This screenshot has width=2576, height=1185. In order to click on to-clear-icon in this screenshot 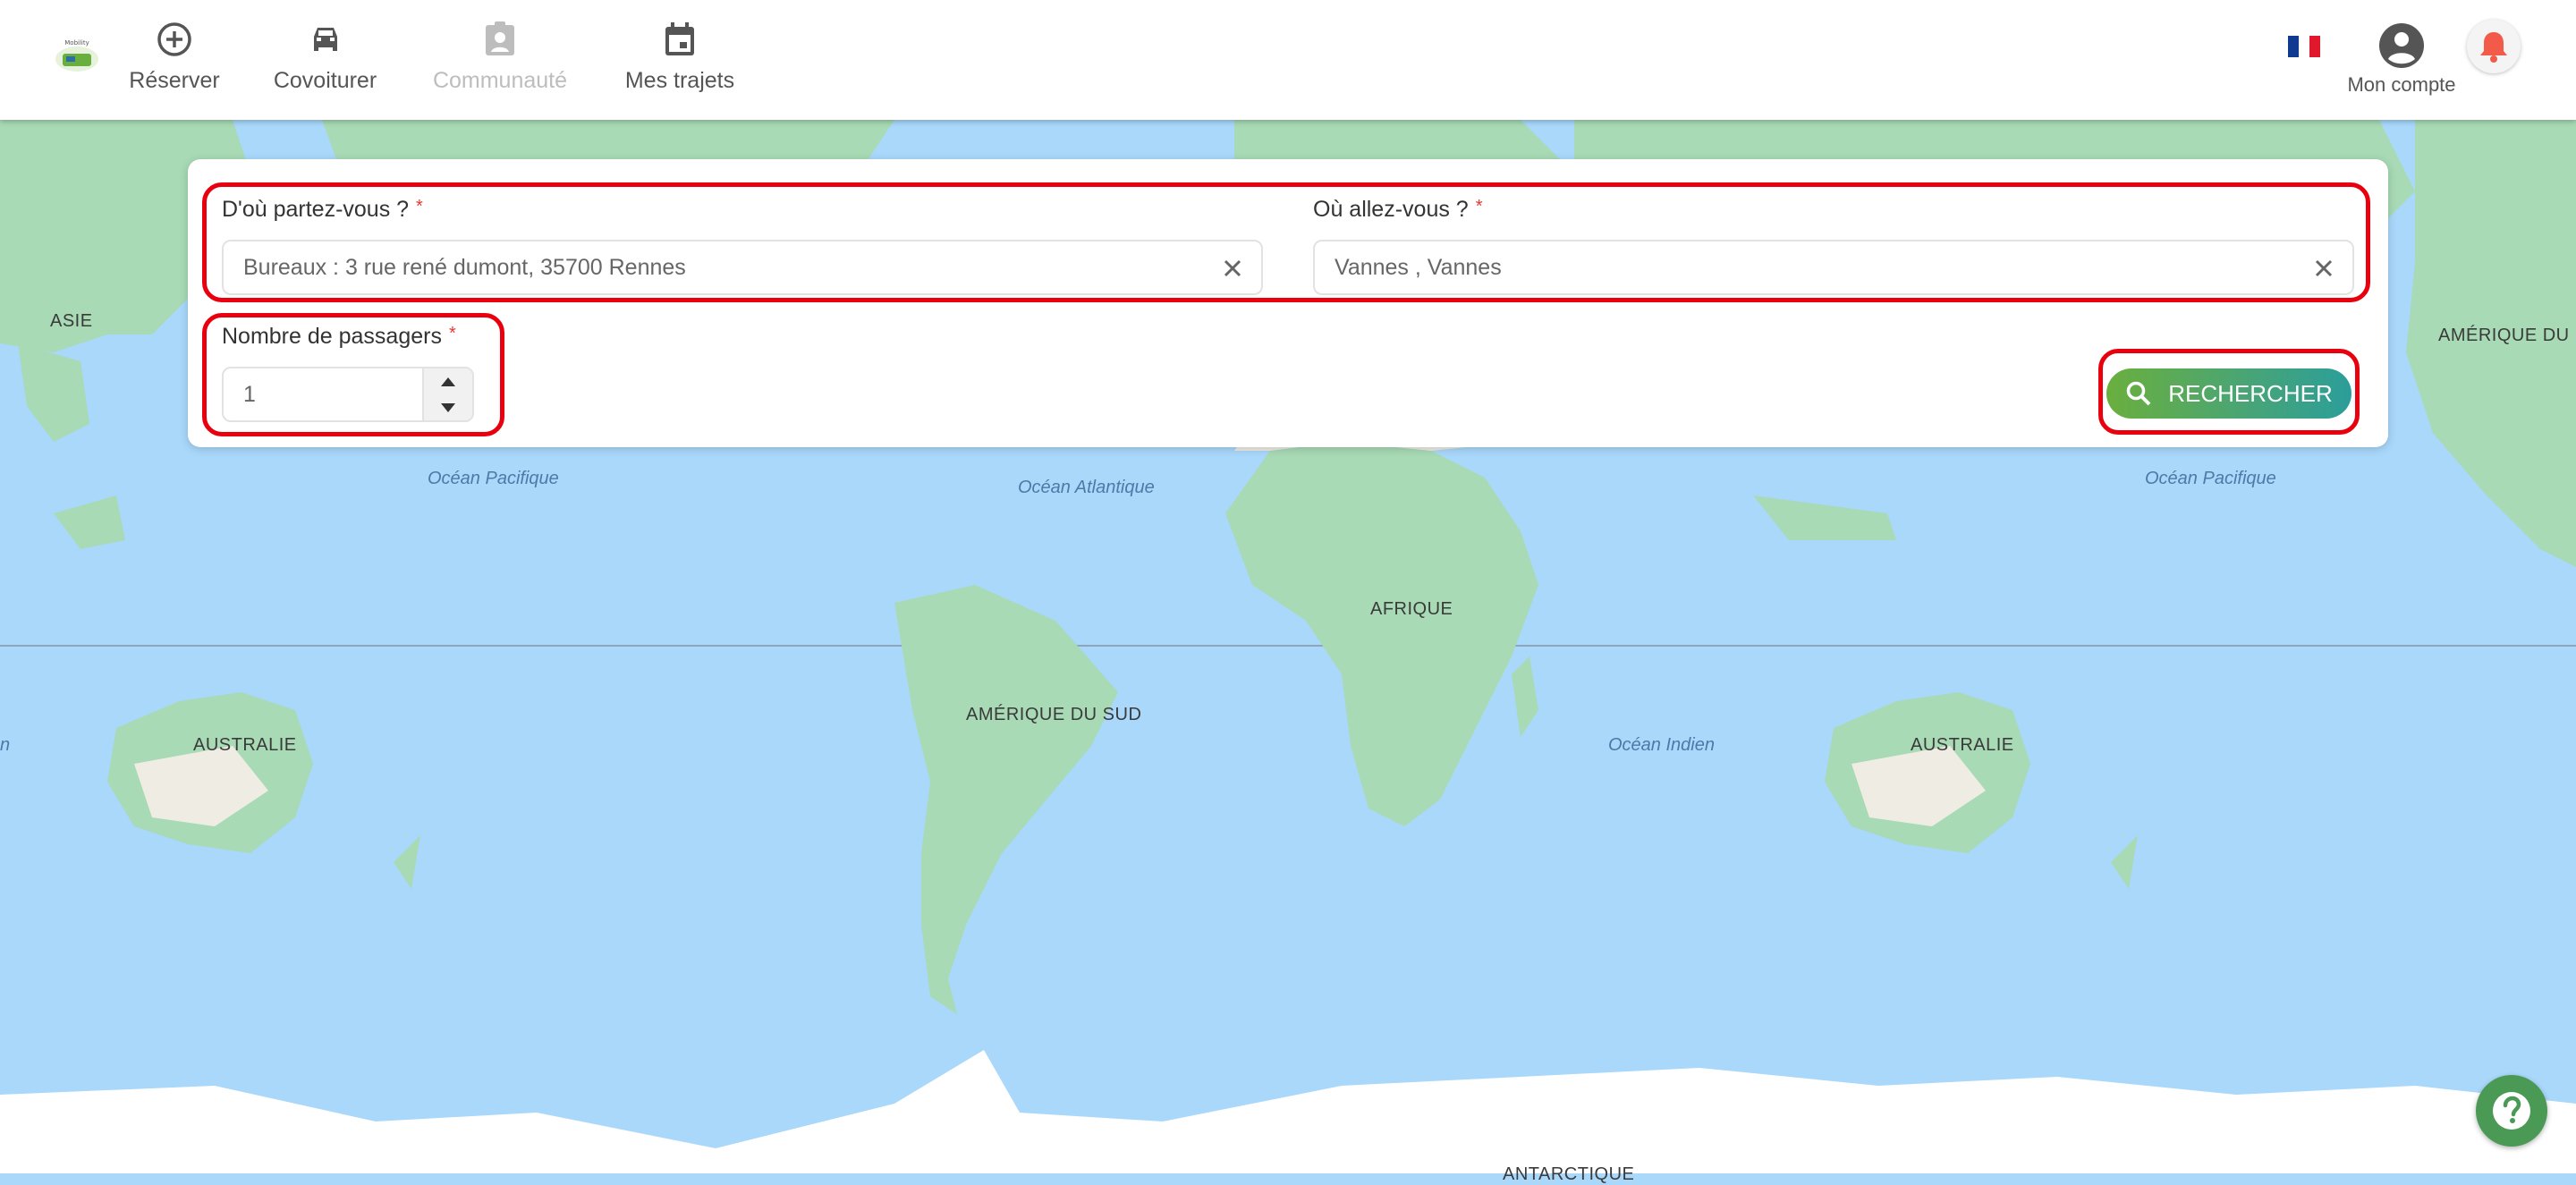, I will do `click(2324, 268)`.